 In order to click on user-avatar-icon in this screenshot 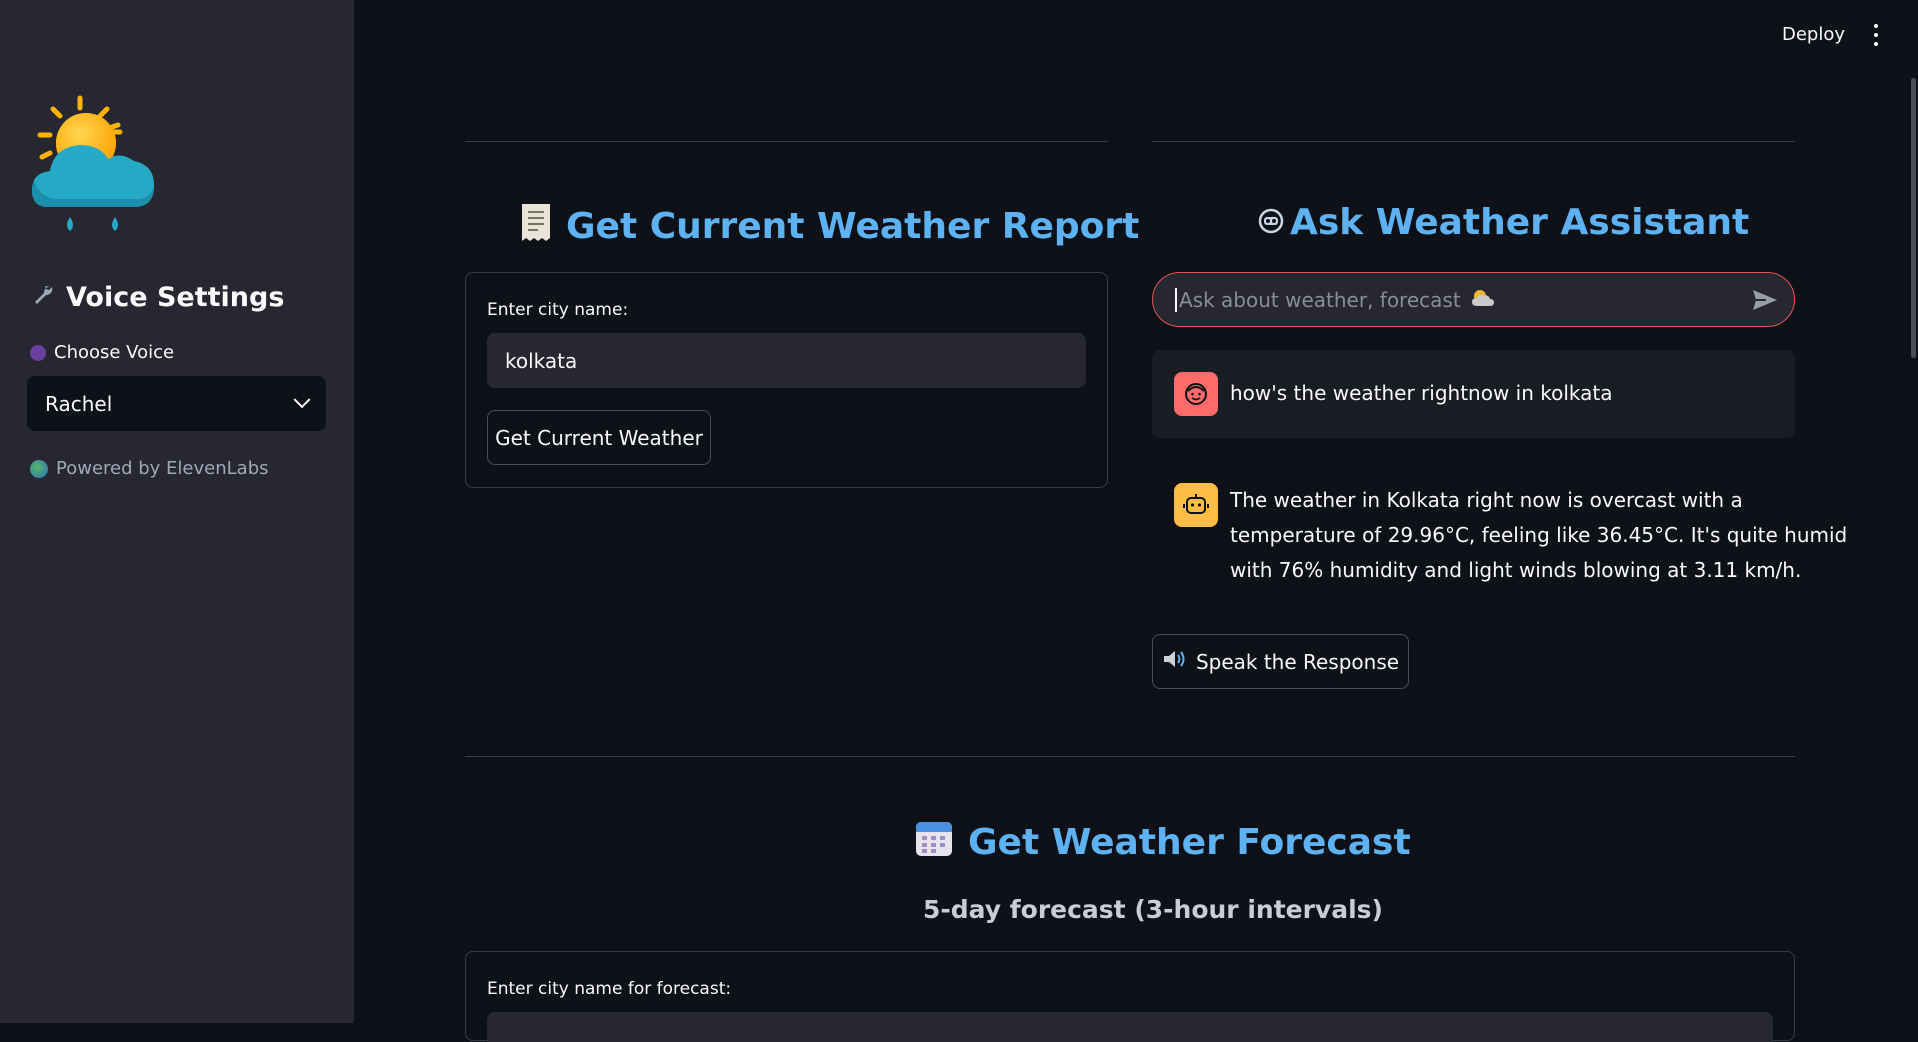, I will do `click(1196, 394)`.